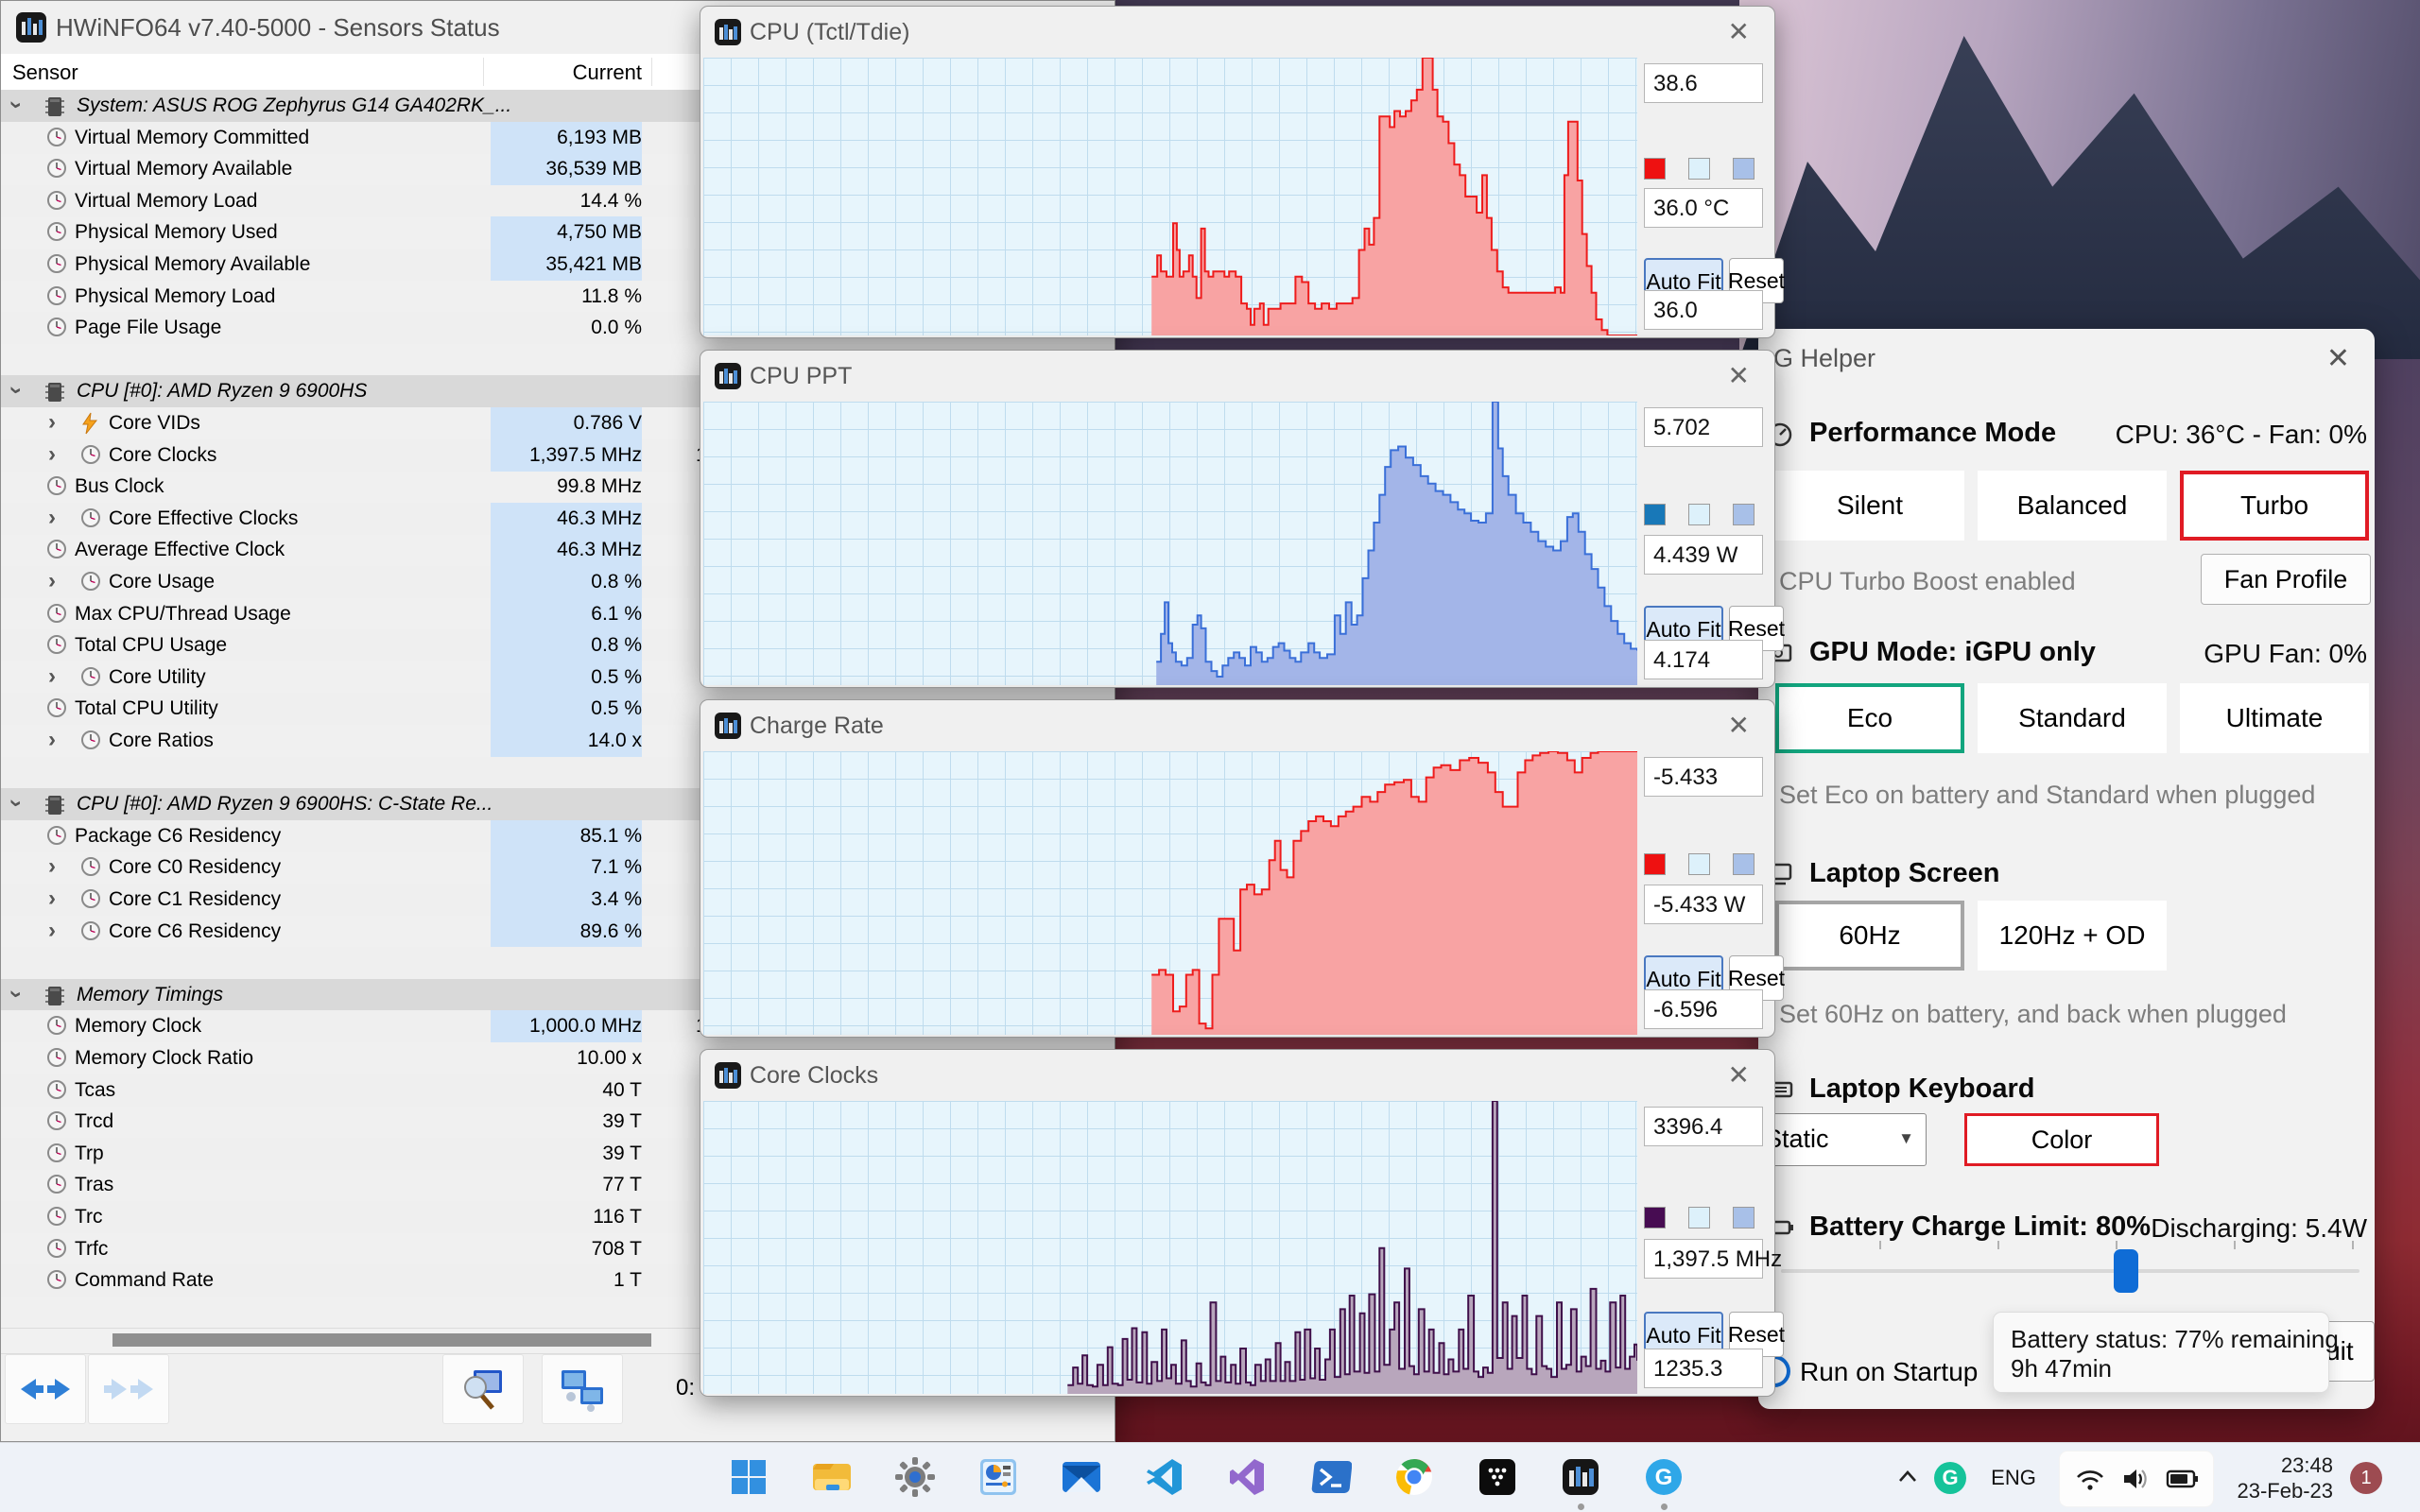  Describe the element at coordinates (1247, 1477) in the screenshot. I see `taskbar-icon-visual-studio` at that location.